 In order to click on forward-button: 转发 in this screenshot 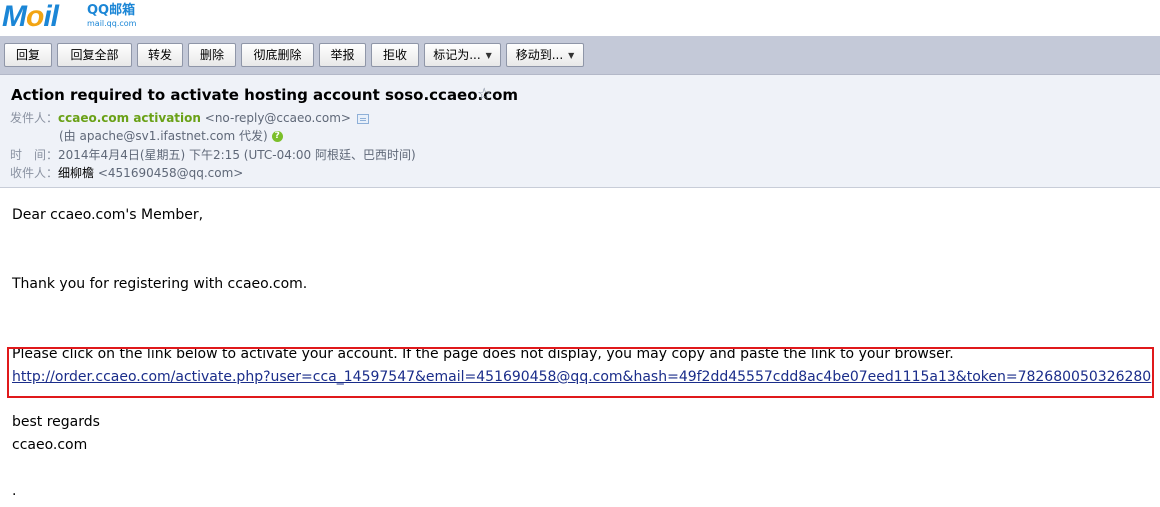, I will do `click(160, 55)`.